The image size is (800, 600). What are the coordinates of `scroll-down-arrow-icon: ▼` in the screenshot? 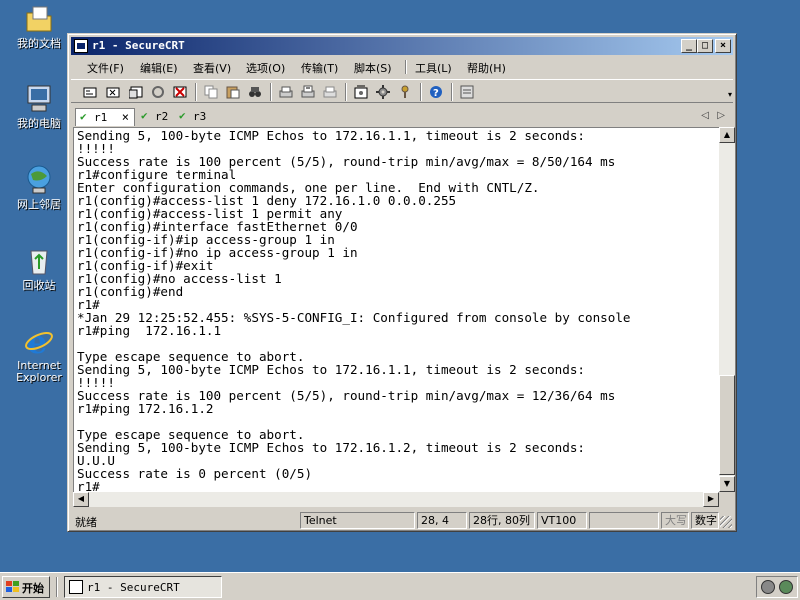 It's located at (727, 484).